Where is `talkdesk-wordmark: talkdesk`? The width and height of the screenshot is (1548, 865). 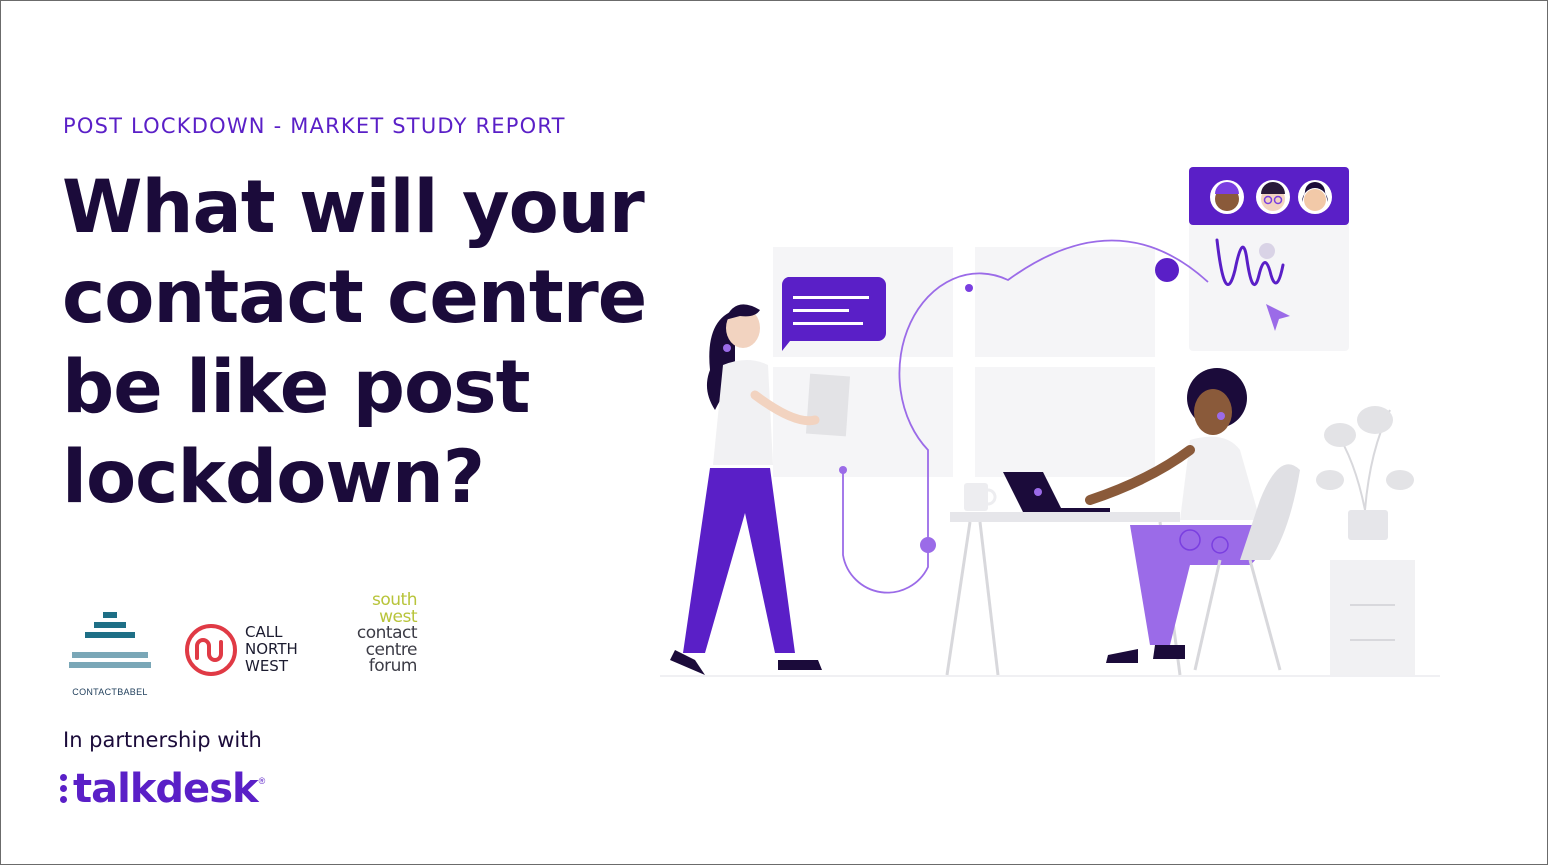 talkdesk-wordmark: talkdesk is located at coordinates (166, 789).